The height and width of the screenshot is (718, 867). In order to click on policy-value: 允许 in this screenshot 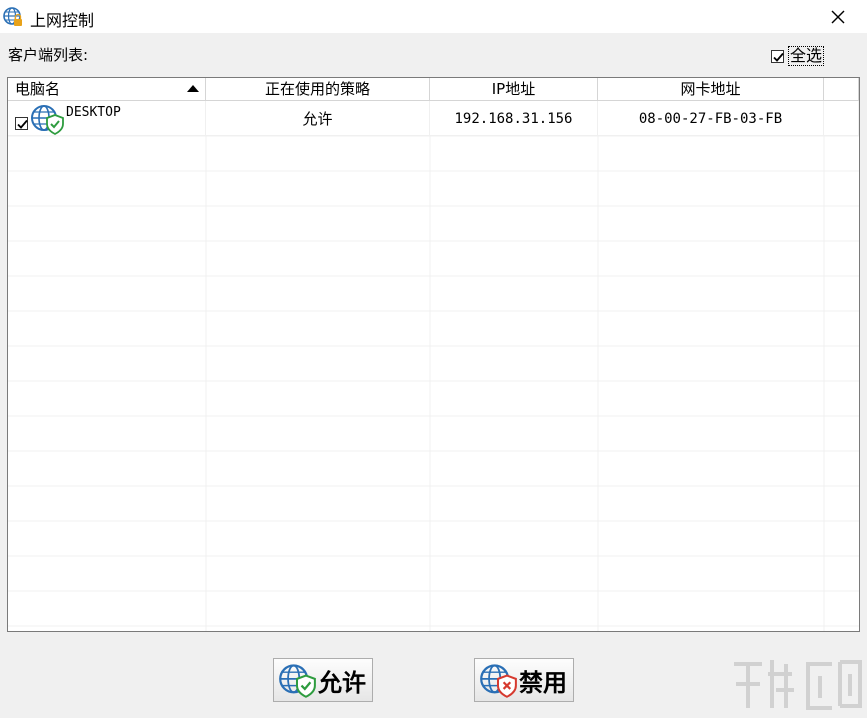, I will do `click(317, 118)`.